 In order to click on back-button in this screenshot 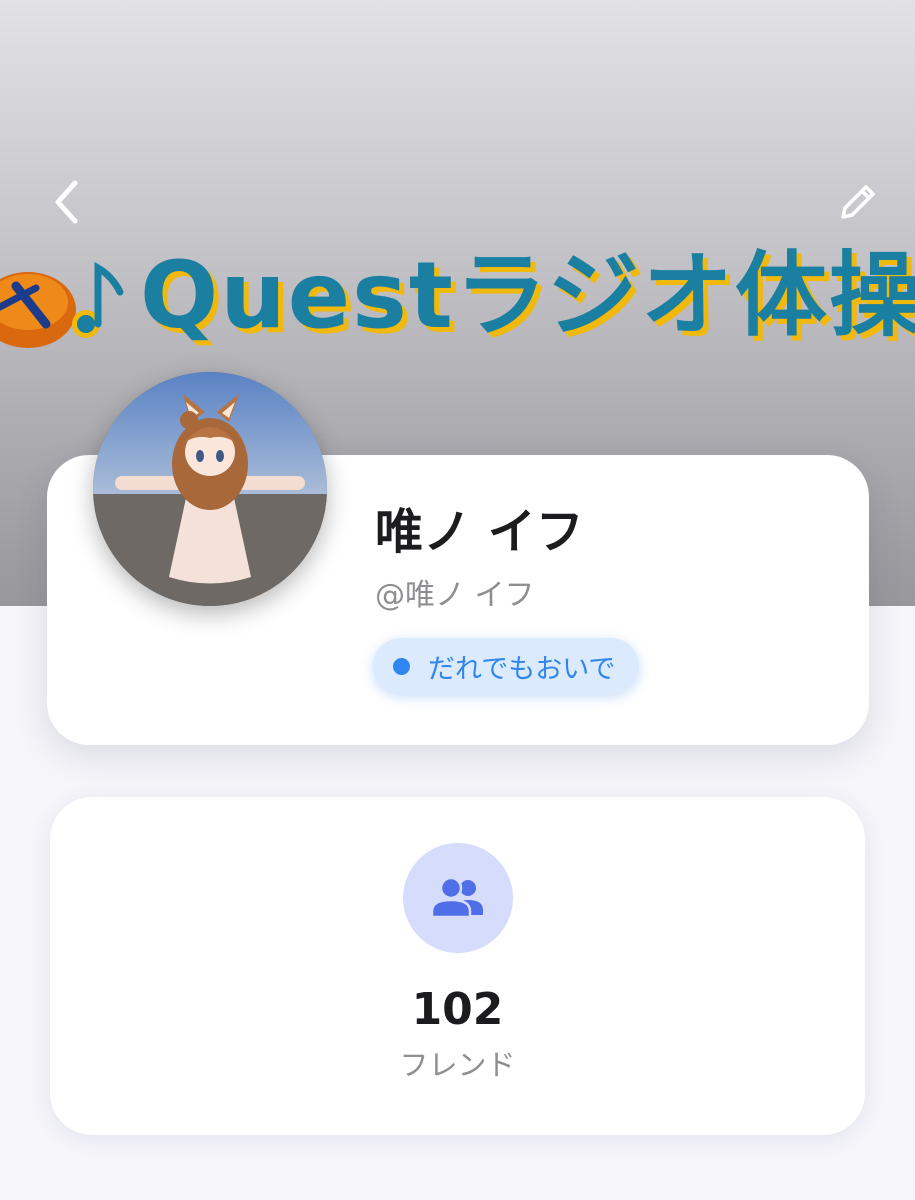, I will do `click(66, 202)`.